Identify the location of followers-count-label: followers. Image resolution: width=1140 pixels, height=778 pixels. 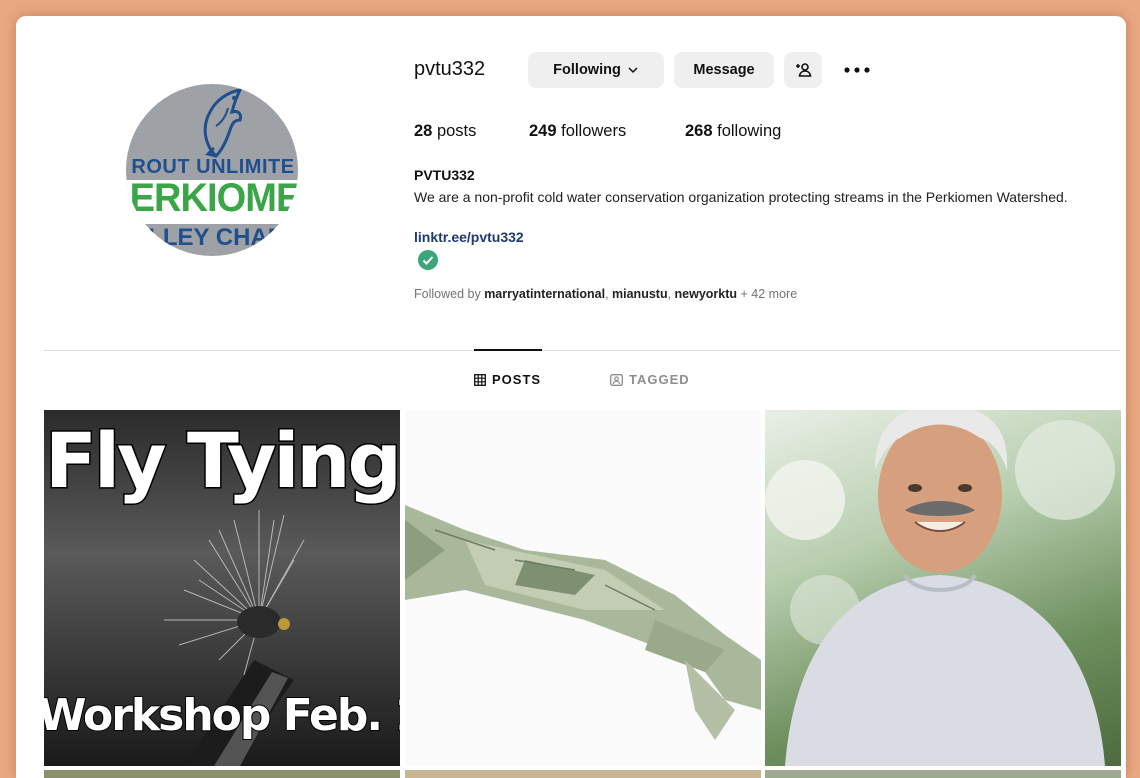
(591, 131).